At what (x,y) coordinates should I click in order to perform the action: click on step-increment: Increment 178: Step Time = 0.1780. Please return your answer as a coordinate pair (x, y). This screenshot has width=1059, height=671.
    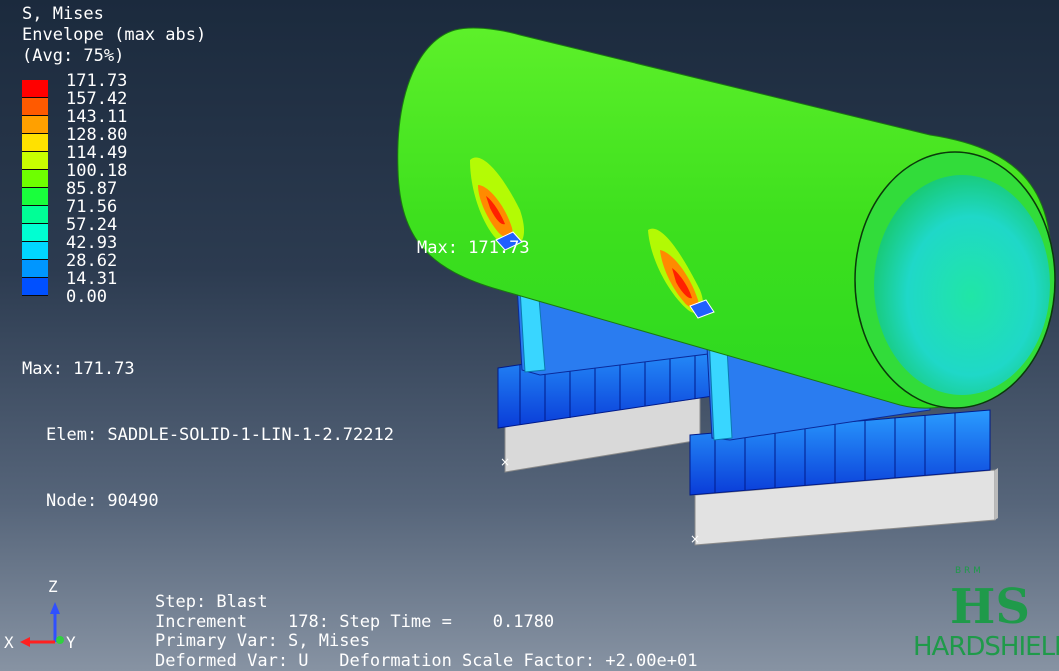
    Looking at the image, I should click on (355, 621).